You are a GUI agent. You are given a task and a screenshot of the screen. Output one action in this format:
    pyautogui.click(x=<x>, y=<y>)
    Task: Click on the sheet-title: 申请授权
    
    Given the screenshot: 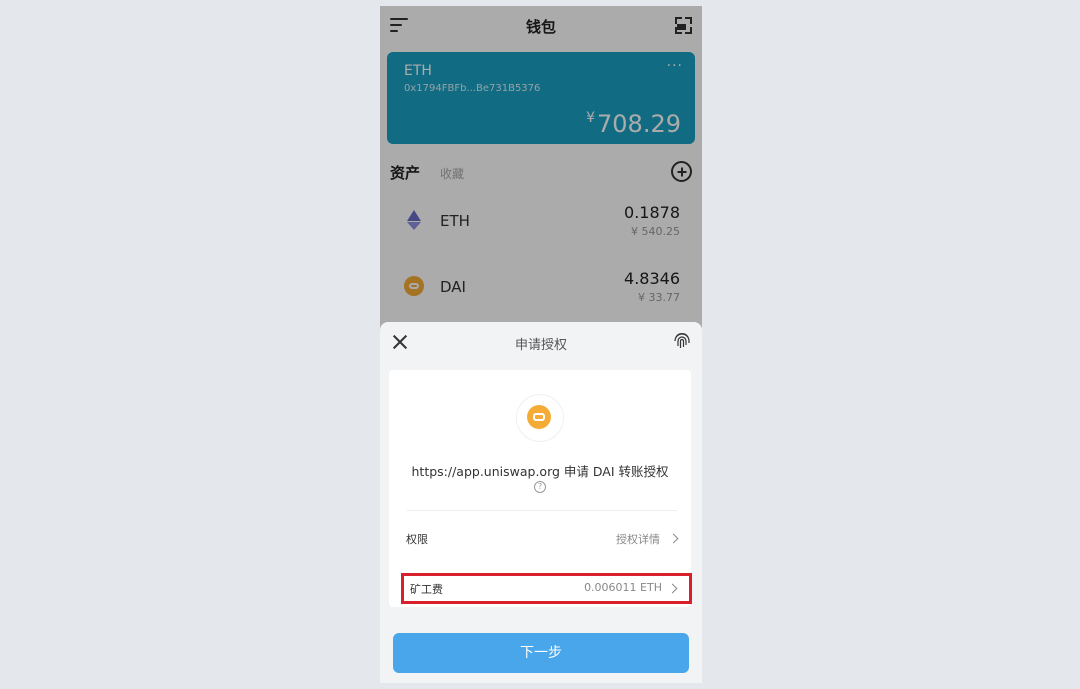 What is the action you would take?
    pyautogui.click(x=540, y=345)
    